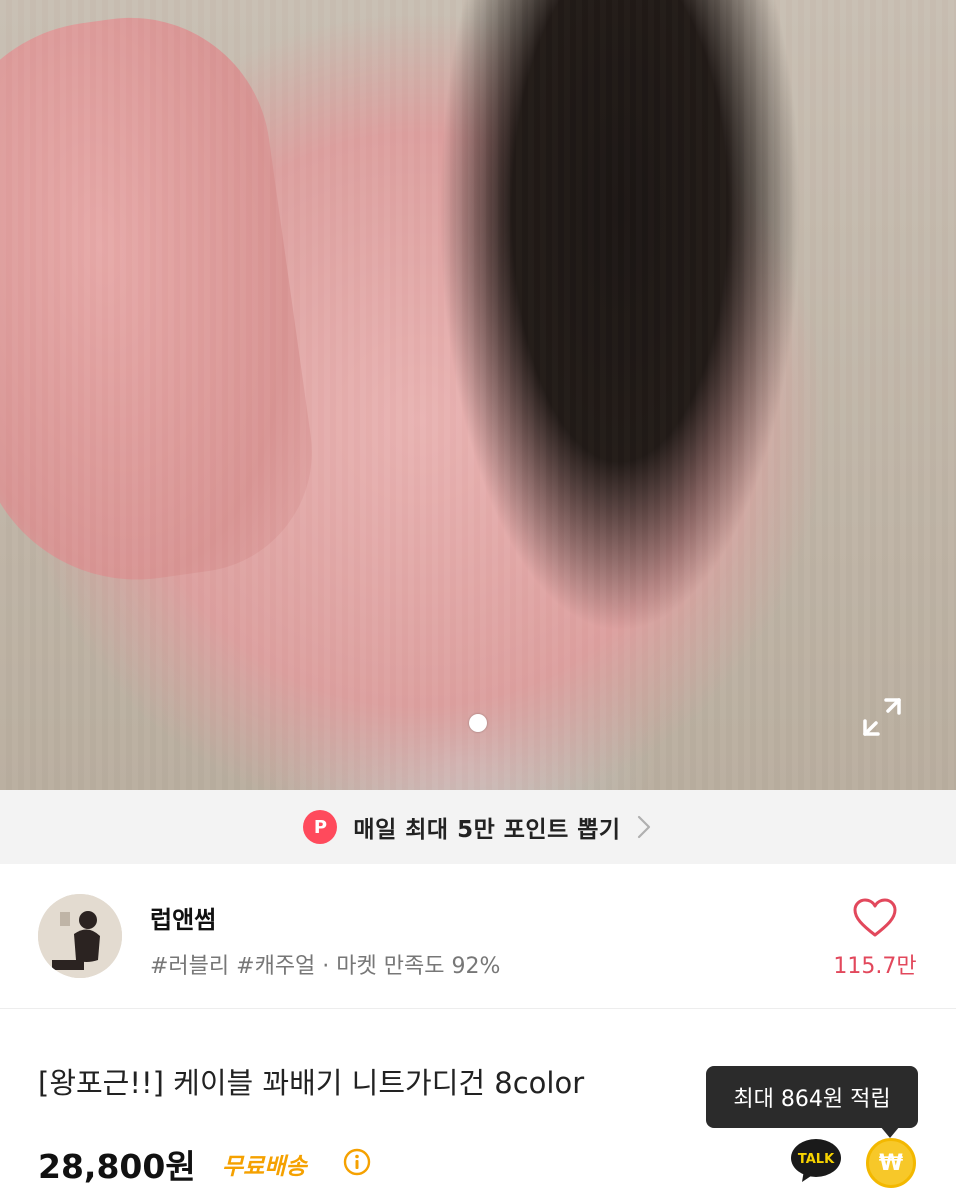 This screenshot has width=956, height=1200. What do you see at coordinates (875, 966) in the screenshot?
I see `likes-count: 115.7만` at bounding box center [875, 966].